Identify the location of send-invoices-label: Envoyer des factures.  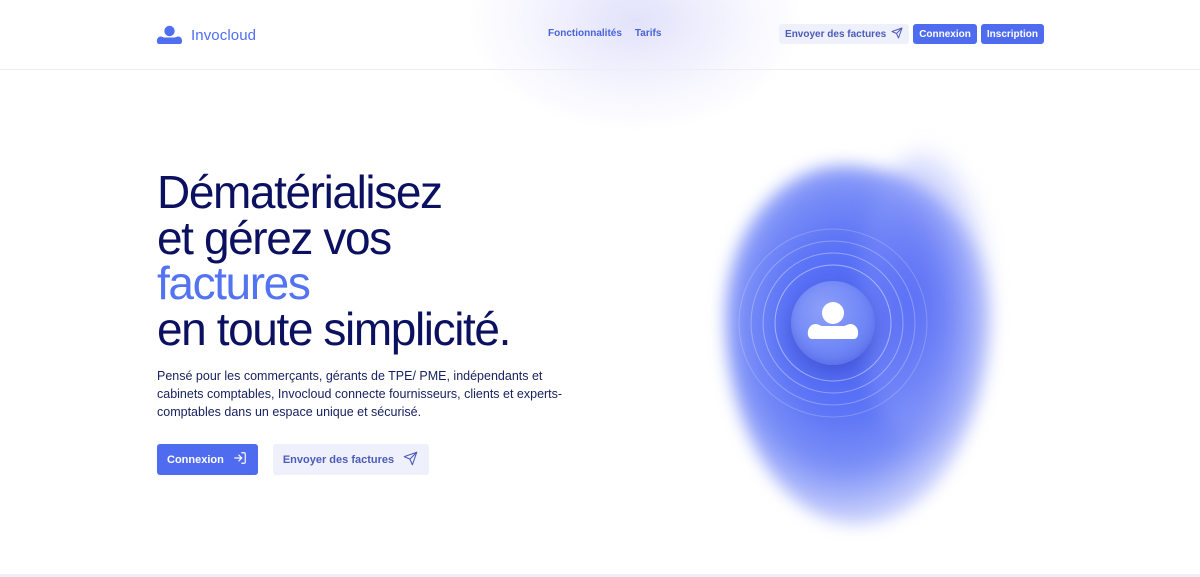
(836, 34).